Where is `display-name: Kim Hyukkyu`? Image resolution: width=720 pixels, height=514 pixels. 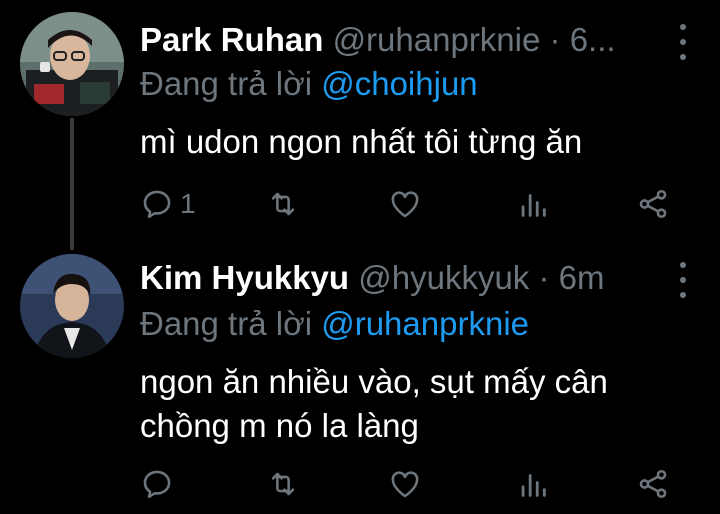 display-name: Kim Hyukkyu is located at coordinates (244, 277).